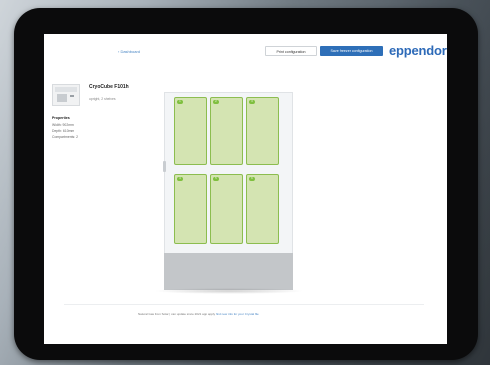 Image resolution: width=490 pixels, height=365 pixels. What do you see at coordinates (66, 89) in the screenshot?
I see `thumbnail-lid` at bounding box center [66, 89].